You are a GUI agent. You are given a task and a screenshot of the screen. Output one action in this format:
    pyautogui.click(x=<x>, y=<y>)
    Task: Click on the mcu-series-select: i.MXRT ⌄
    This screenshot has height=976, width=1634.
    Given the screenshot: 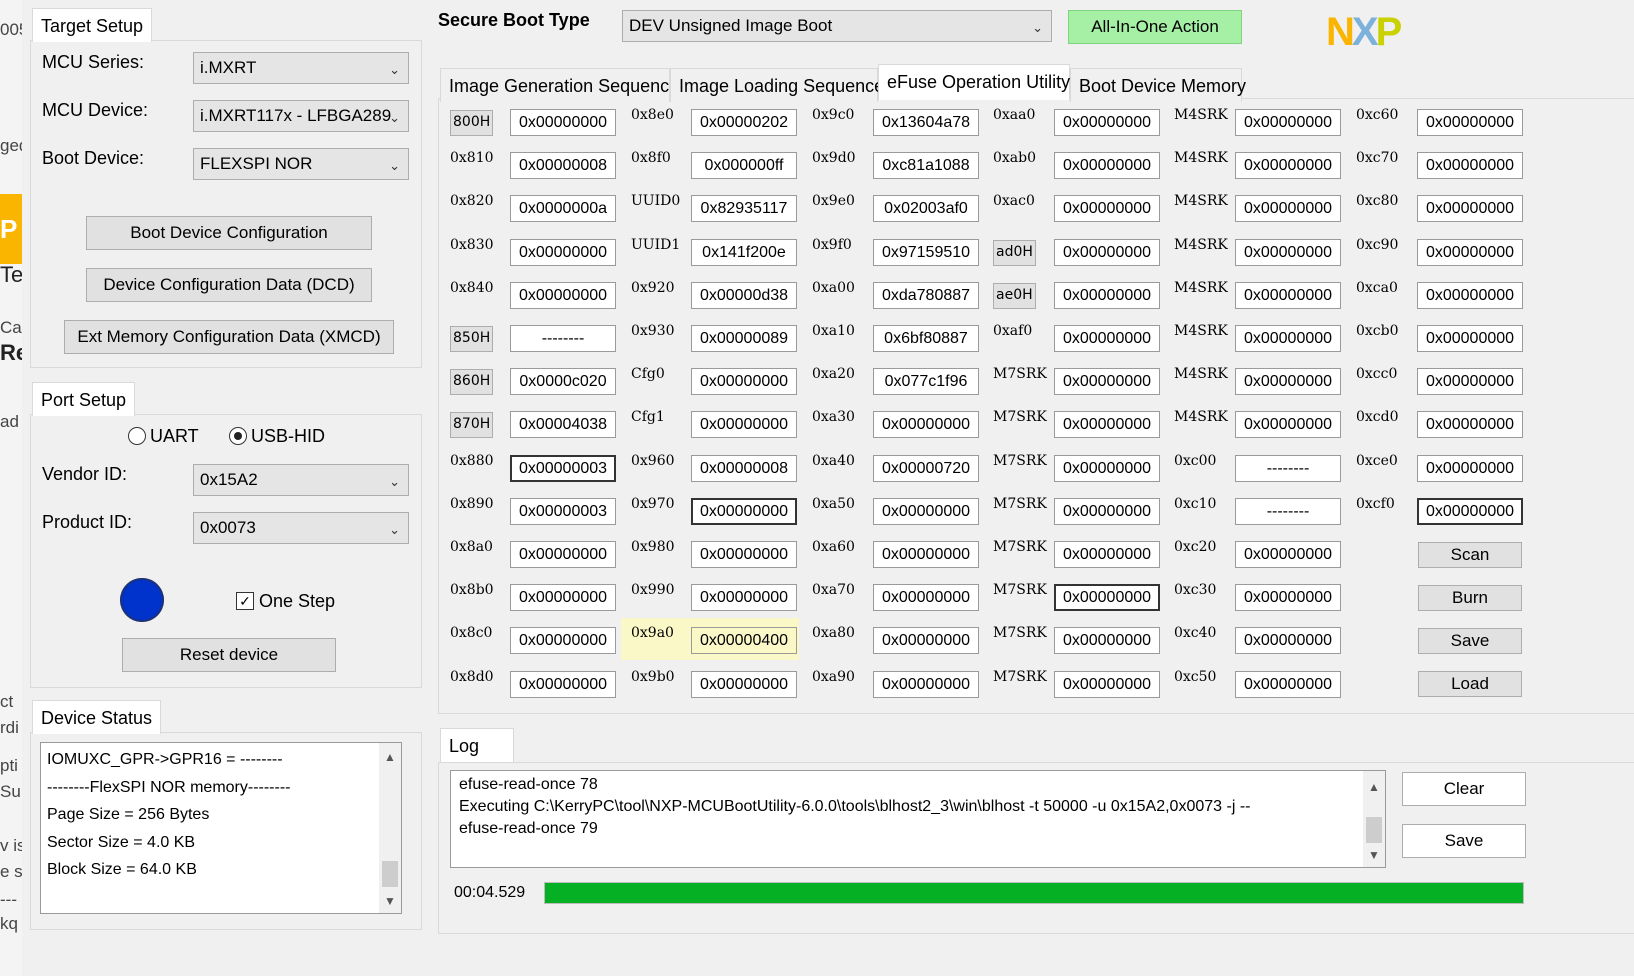 What is the action you would take?
    pyautogui.click(x=301, y=68)
    